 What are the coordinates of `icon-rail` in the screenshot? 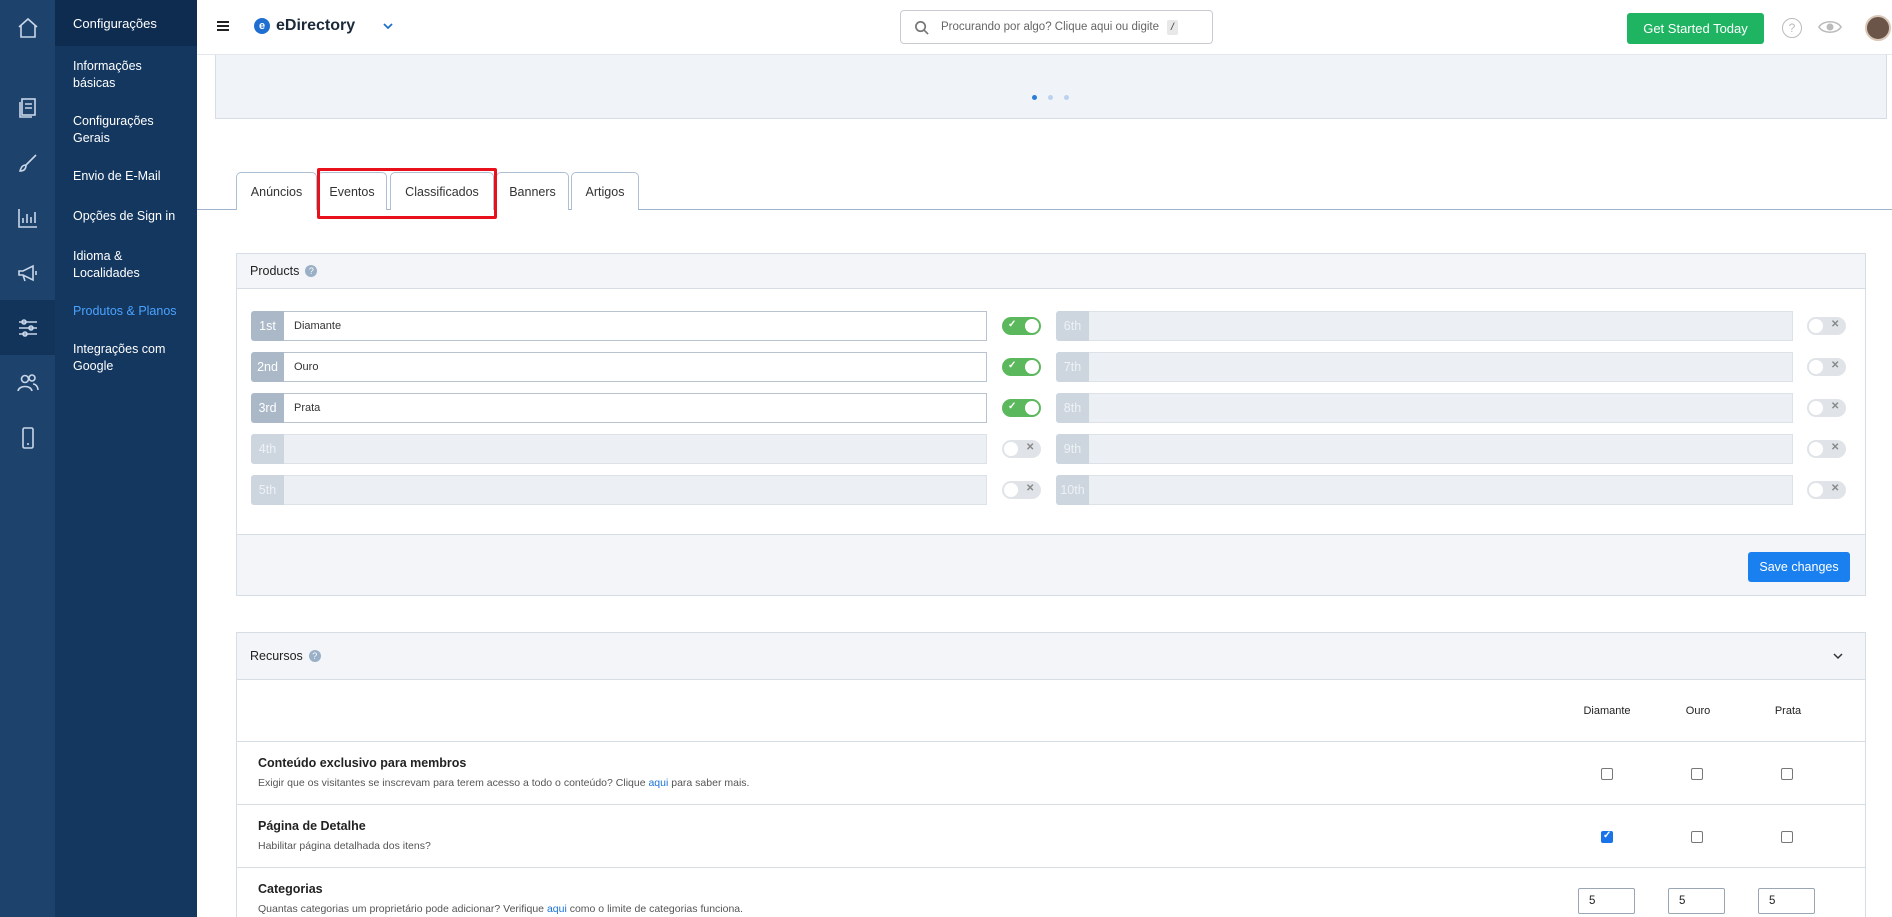 It's located at (27, 458).